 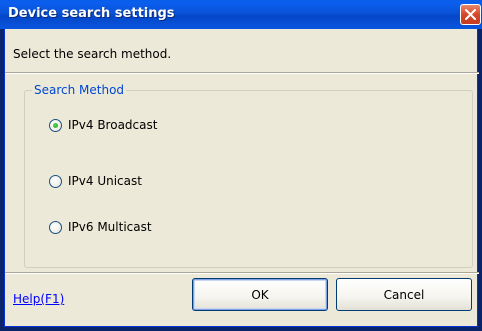 What do you see at coordinates (241, 14) in the screenshot?
I see `title-bar: Device search settings` at bounding box center [241, 14].